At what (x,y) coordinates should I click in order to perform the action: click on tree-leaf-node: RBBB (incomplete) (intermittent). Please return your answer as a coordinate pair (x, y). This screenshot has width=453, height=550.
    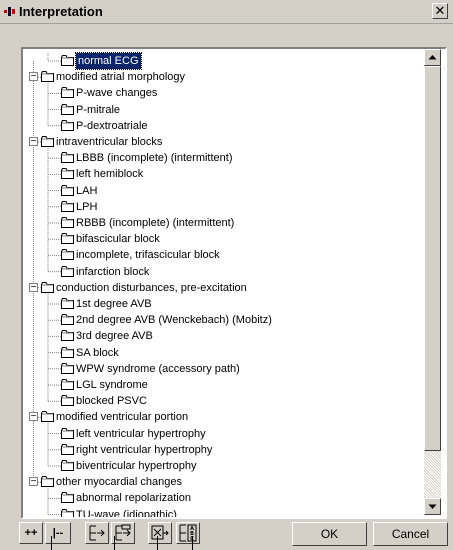
    Looking at the image, I should click on (223, 223).